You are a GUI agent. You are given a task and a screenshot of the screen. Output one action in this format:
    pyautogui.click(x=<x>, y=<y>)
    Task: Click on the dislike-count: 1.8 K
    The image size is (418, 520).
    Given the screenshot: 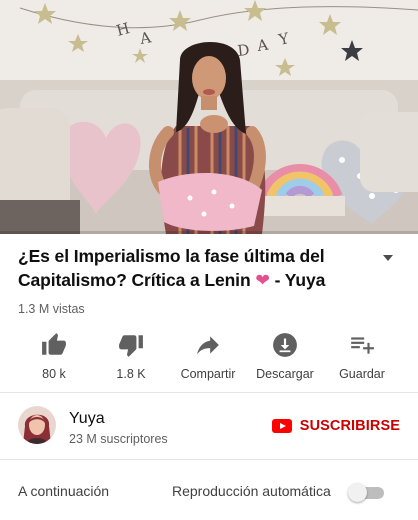 What is the action you would take?
    pyautogui.click(x=131, y=374)
    